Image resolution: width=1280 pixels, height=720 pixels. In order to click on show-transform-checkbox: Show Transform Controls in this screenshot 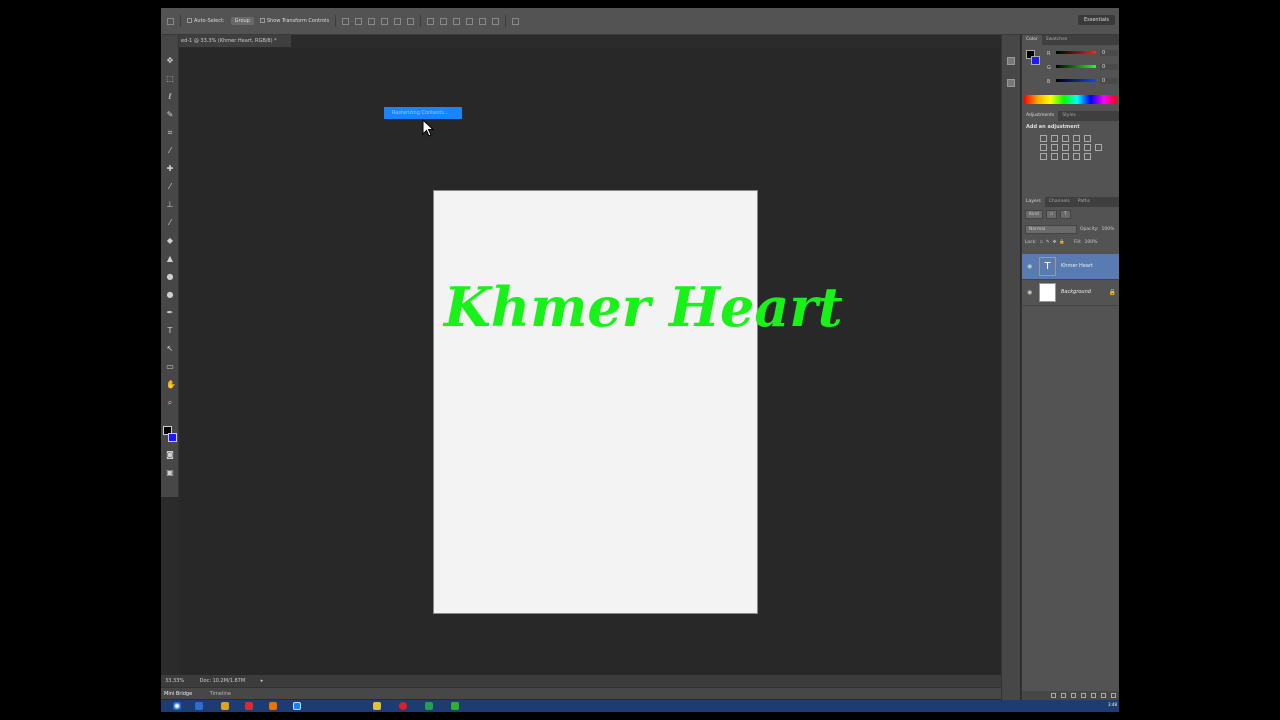, I will do `click(294, 21)`.